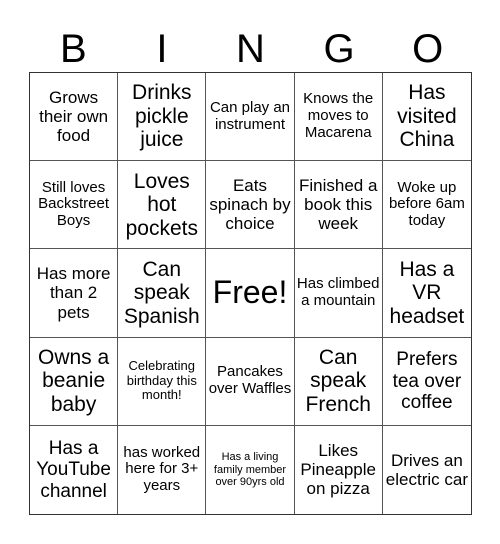 The image size is (500, 544). Describe the element at coordinates (426, 382) in the screenshot. I see `bingo-cell: Prefers tea over coffee` at that location.